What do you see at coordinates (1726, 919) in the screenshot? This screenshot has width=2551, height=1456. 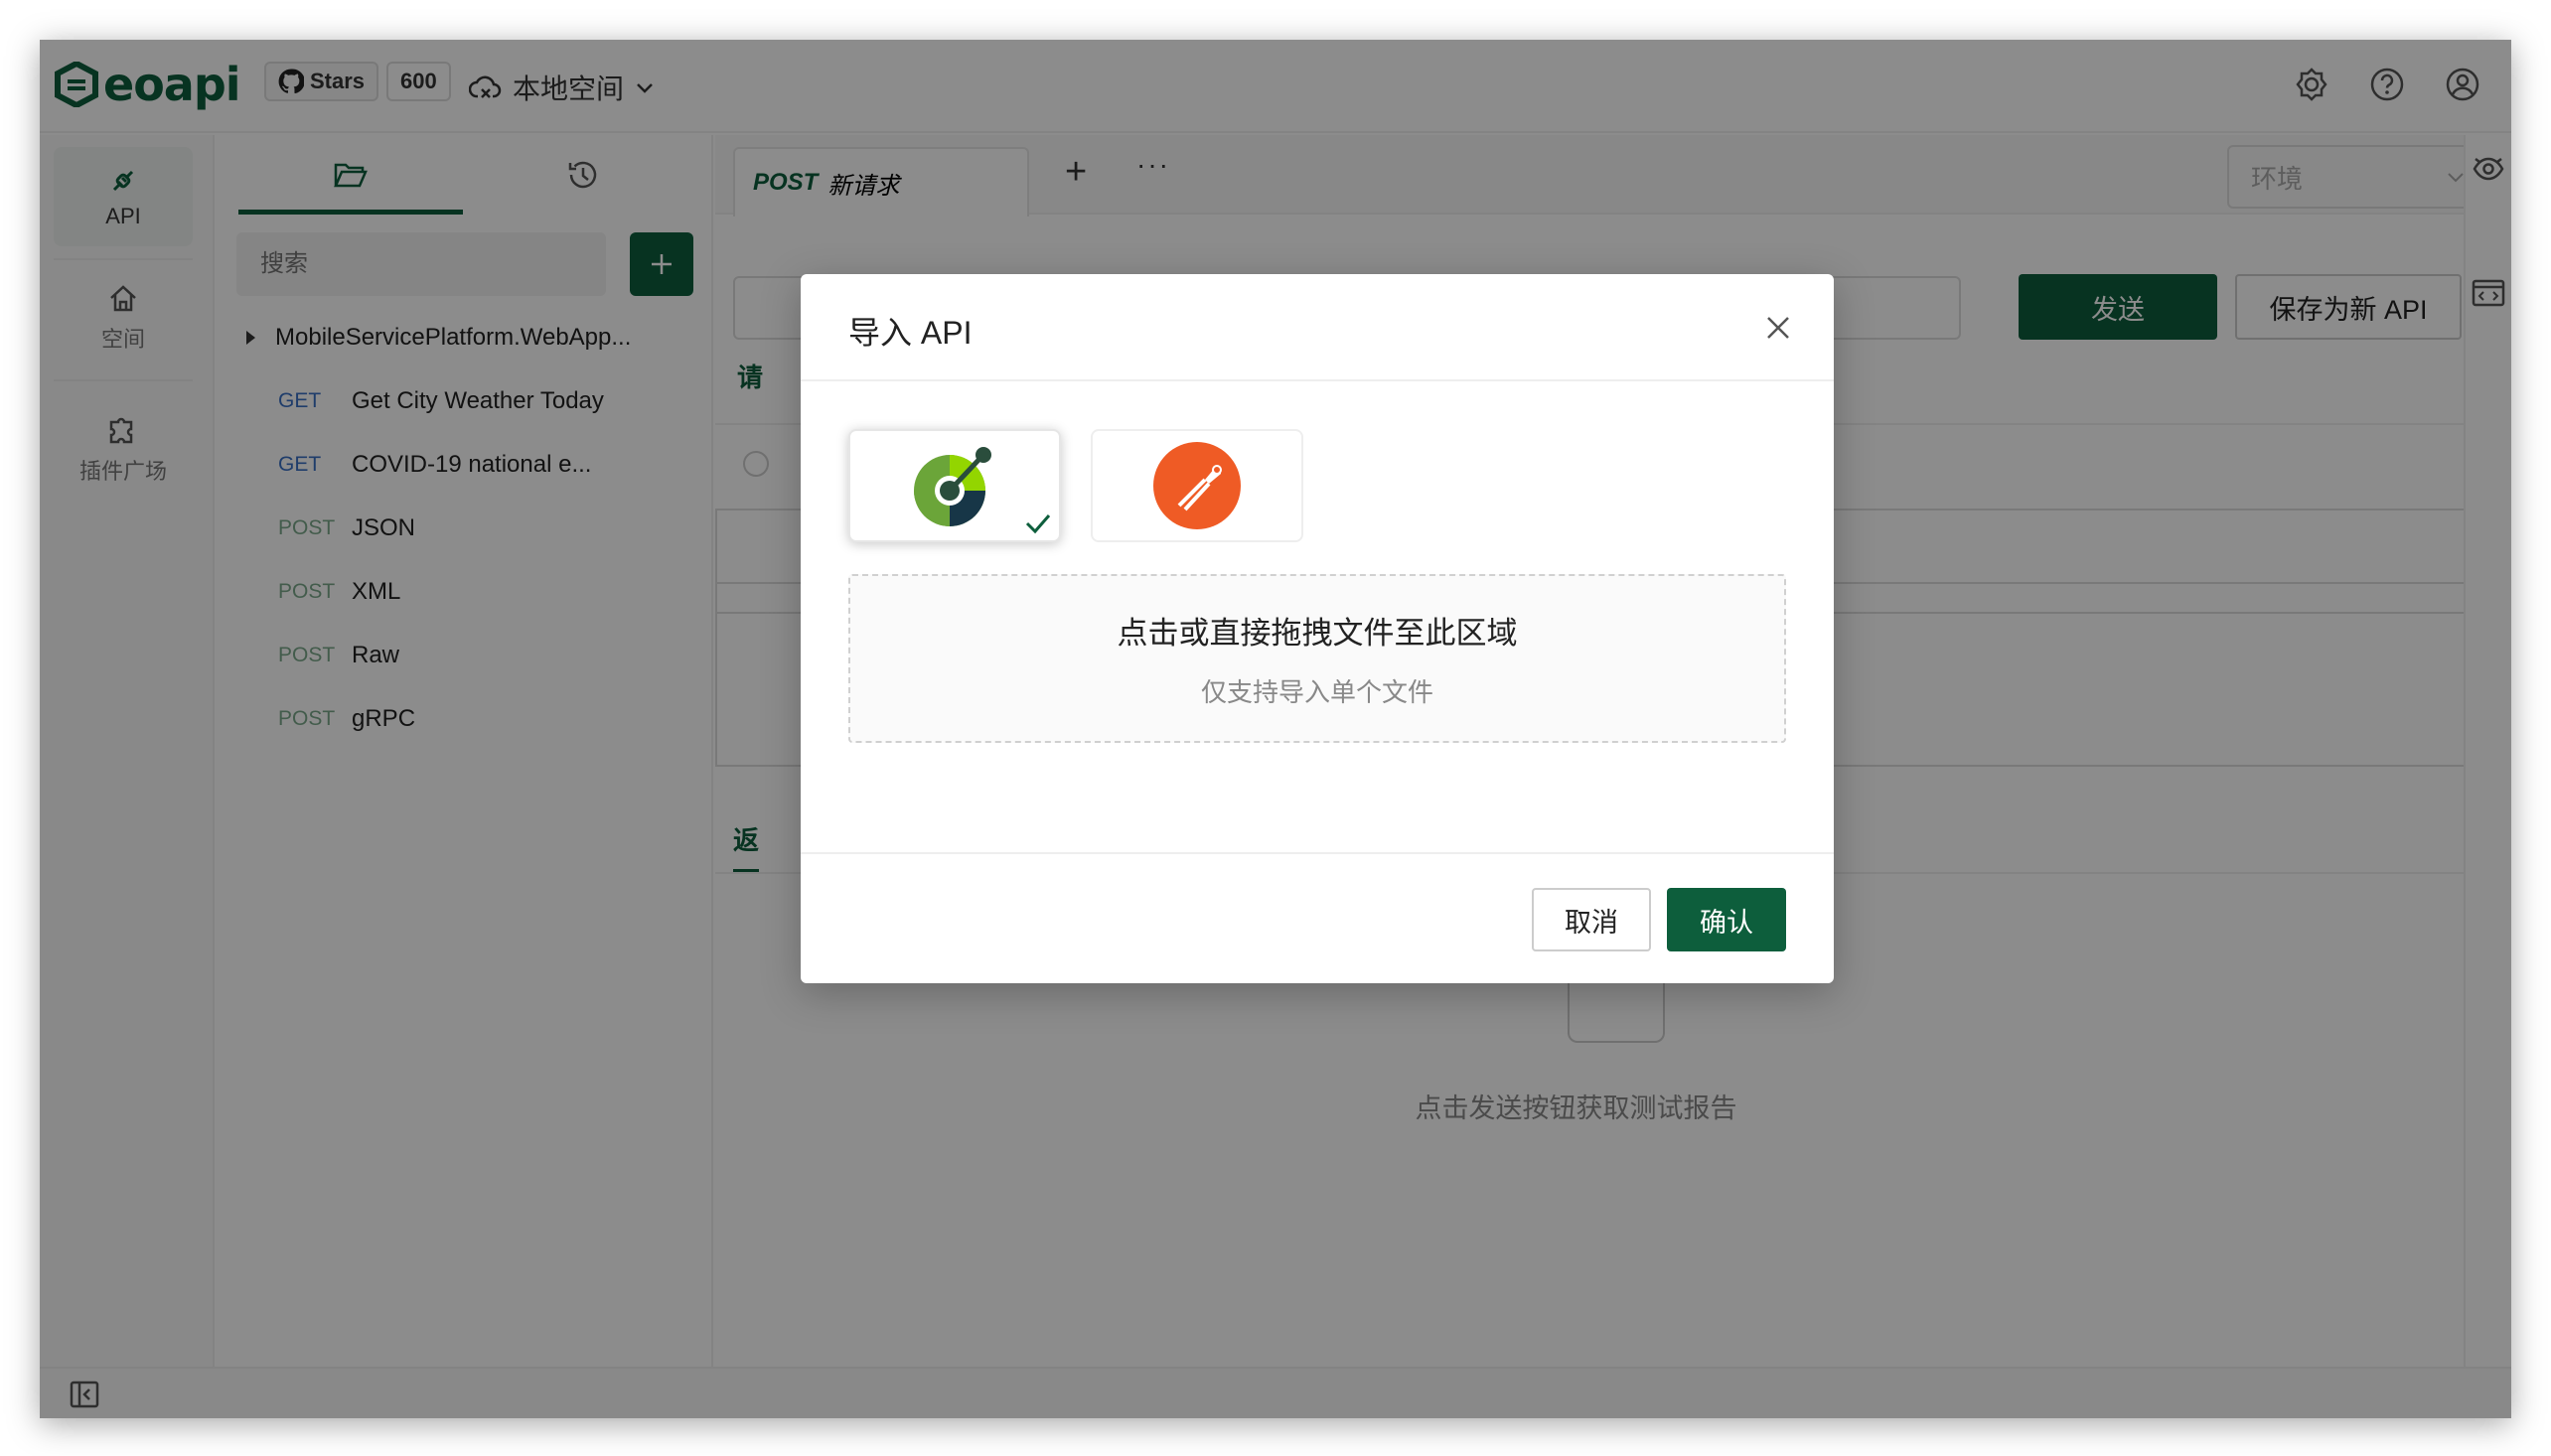 I see `confirm-button: 确认` at bounding box center [1726, 919].